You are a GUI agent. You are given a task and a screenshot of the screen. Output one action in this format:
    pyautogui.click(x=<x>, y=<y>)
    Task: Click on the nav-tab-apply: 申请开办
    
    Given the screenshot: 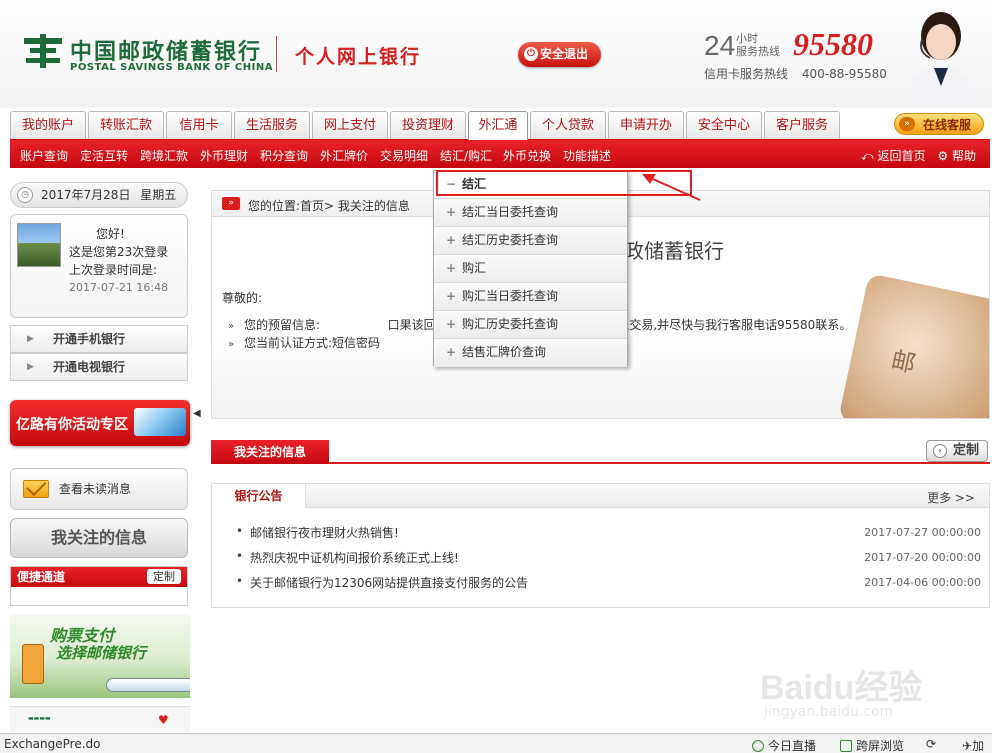 What is the action you would take?
    pyautogui.click(x=646, y=125)
    